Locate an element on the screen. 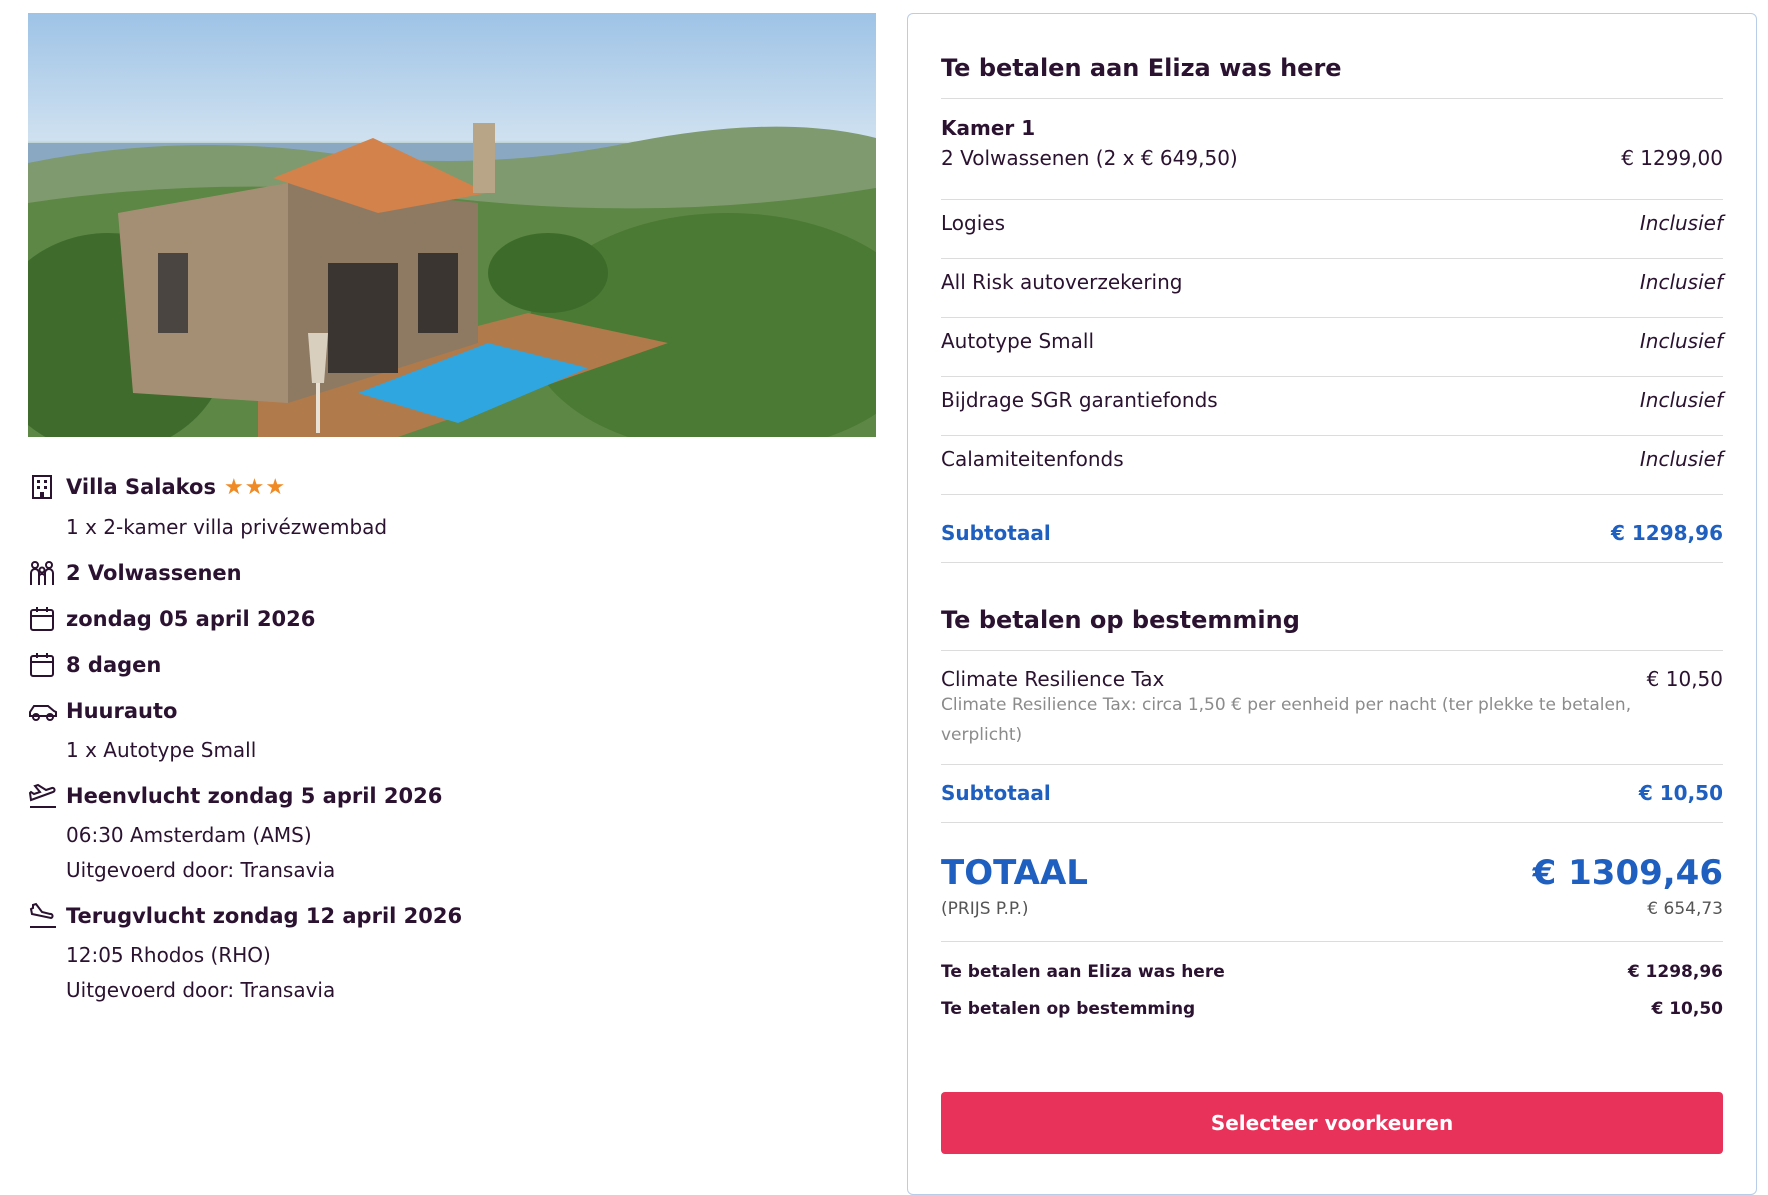 The width and height of the screenshot is (1768, 1195). travelers-fact: 2 Volwassenen is located at coordinates (452, 575).